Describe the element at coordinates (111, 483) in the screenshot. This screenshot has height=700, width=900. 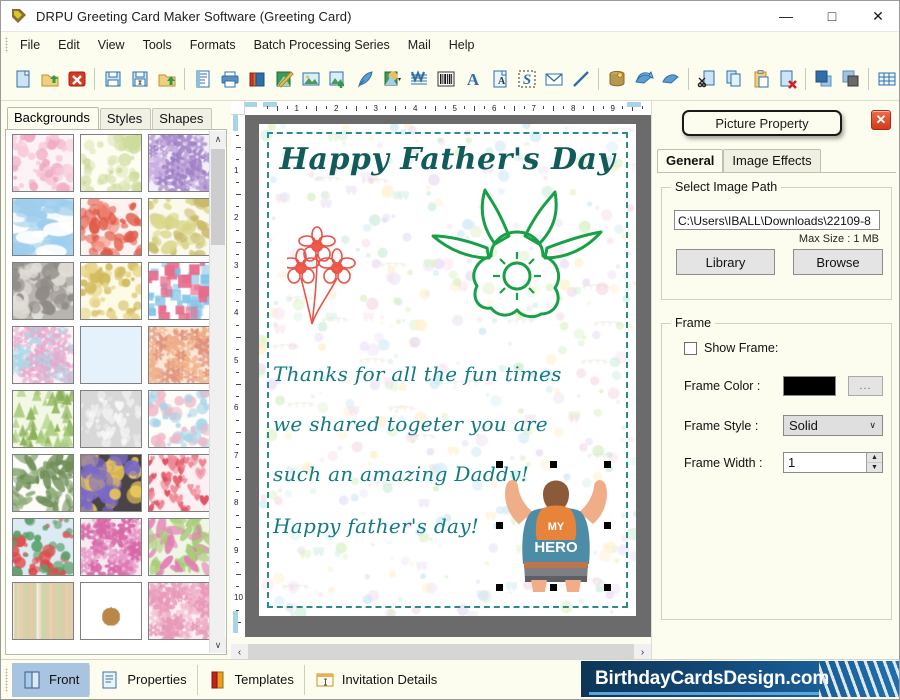
I see `bg-bokeh-lights` at that location.